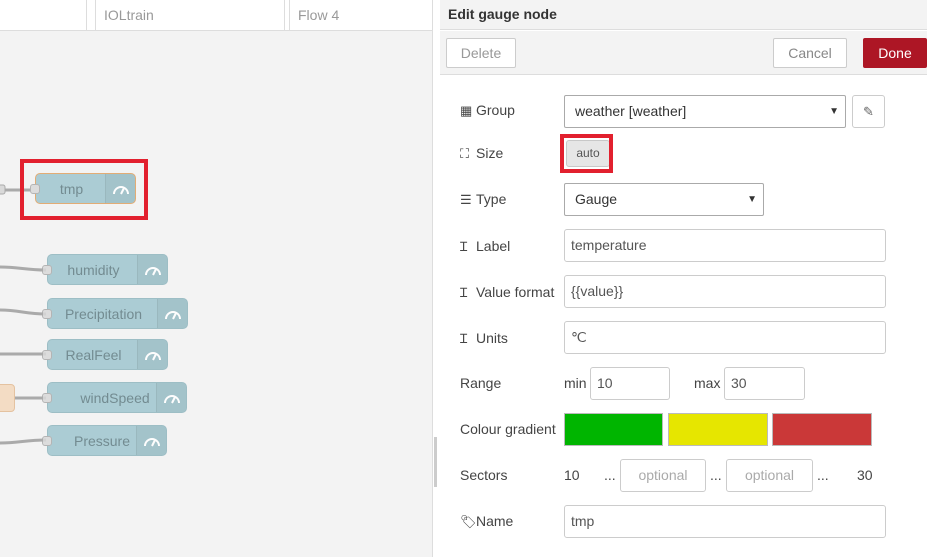  Describe the element at coordinates (707, 383) in the screenshot. I see `range-max-label: max` at that location.